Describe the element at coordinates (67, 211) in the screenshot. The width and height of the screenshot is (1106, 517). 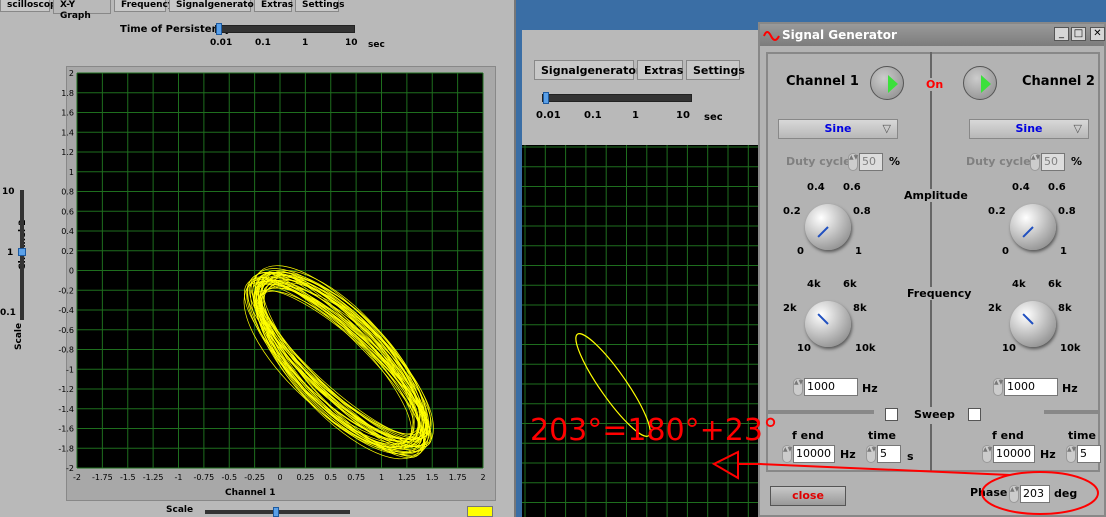
I see `y-tick-label: 0.6` at that location.